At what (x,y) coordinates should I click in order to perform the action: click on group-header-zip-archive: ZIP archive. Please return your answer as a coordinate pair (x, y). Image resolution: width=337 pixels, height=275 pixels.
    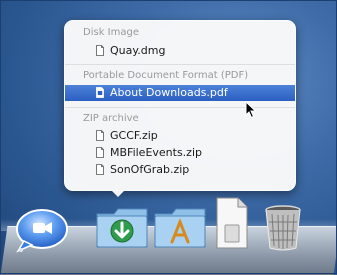
    Looking at the image, I should click on (111, 118).